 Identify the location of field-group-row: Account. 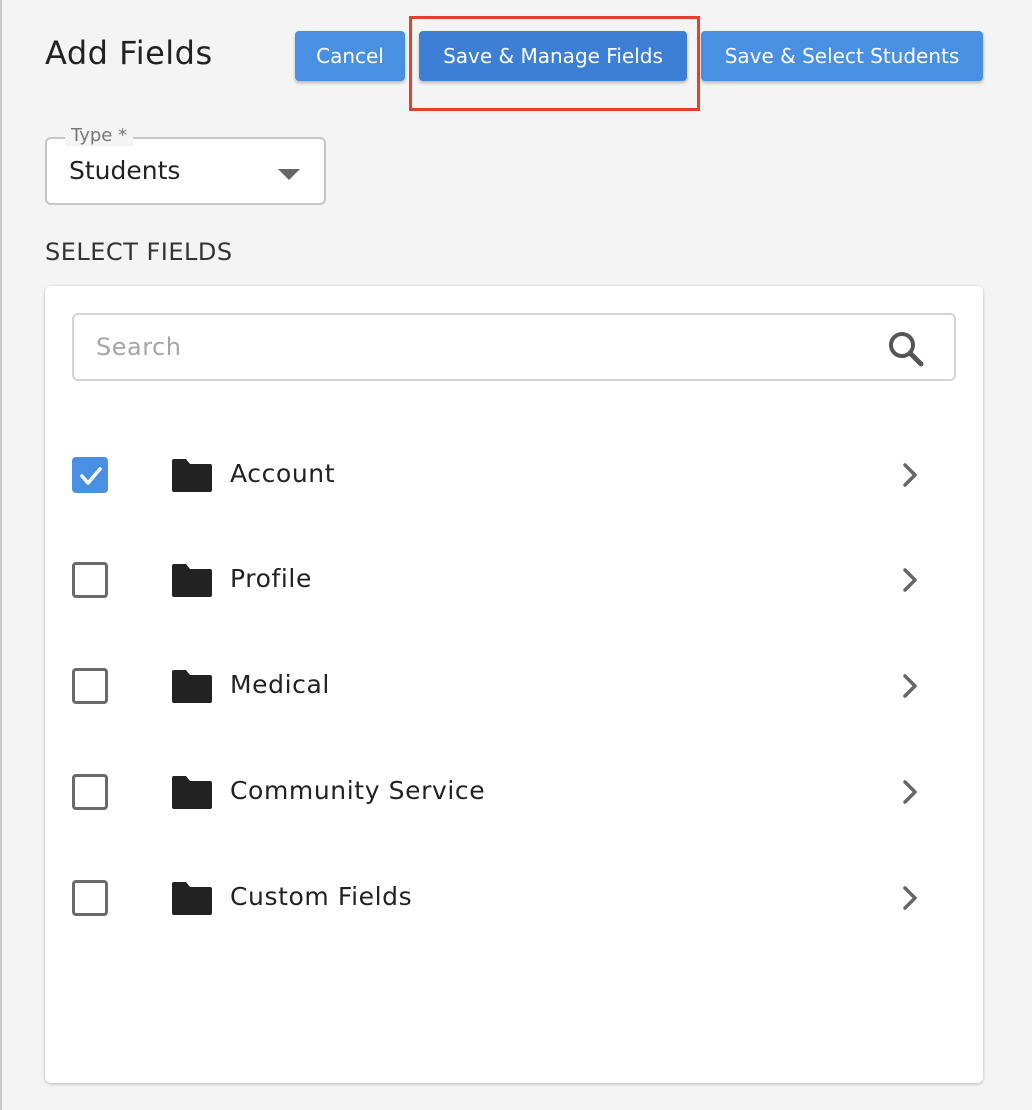
(514, 475).